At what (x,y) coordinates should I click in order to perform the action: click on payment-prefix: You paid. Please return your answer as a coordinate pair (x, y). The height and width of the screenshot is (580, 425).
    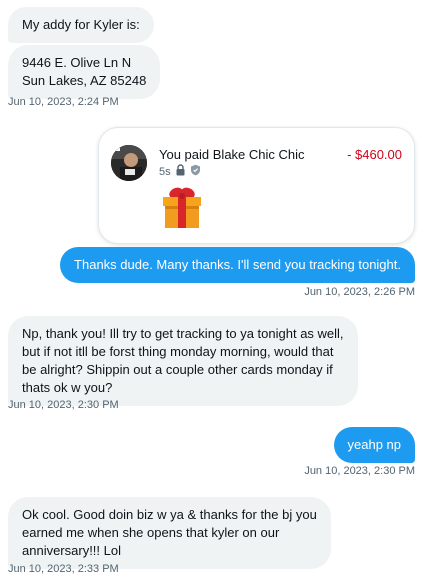
    Looking at the image, I should click on (184, 154).